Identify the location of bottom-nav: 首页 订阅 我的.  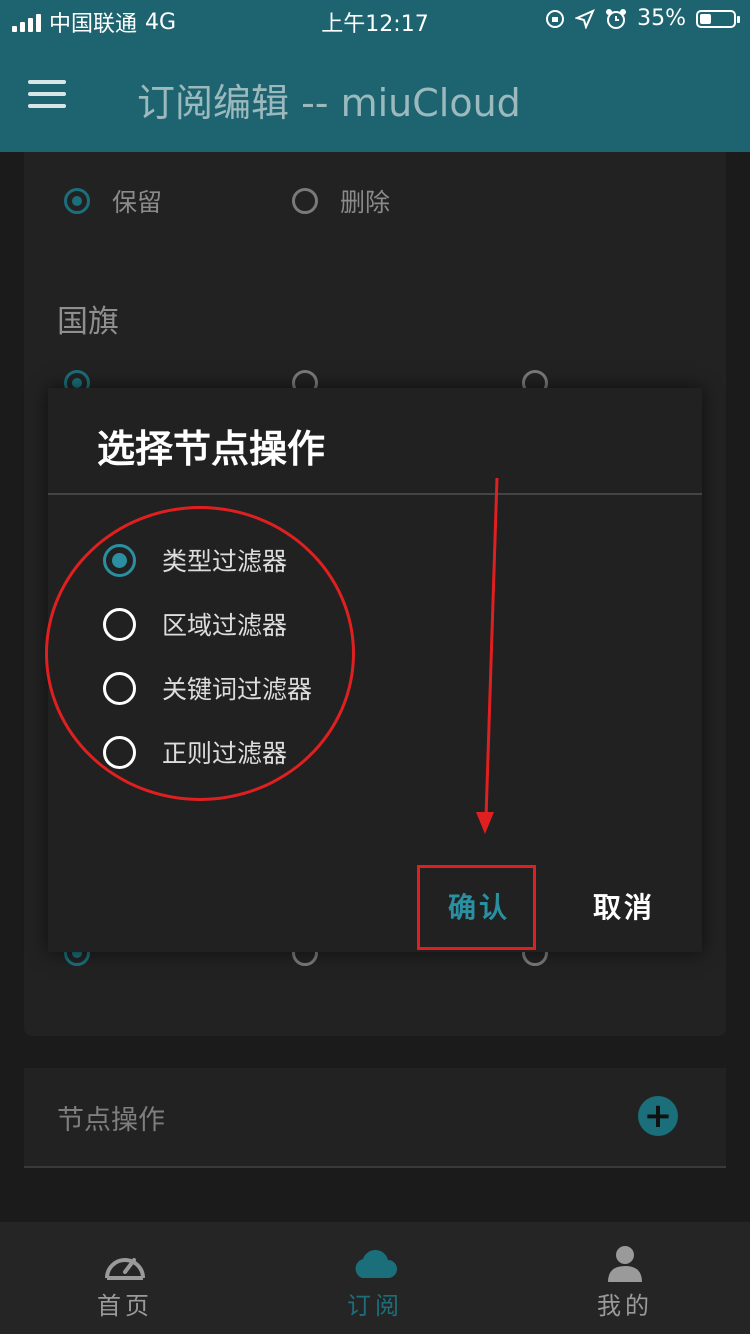
(375, 1278).